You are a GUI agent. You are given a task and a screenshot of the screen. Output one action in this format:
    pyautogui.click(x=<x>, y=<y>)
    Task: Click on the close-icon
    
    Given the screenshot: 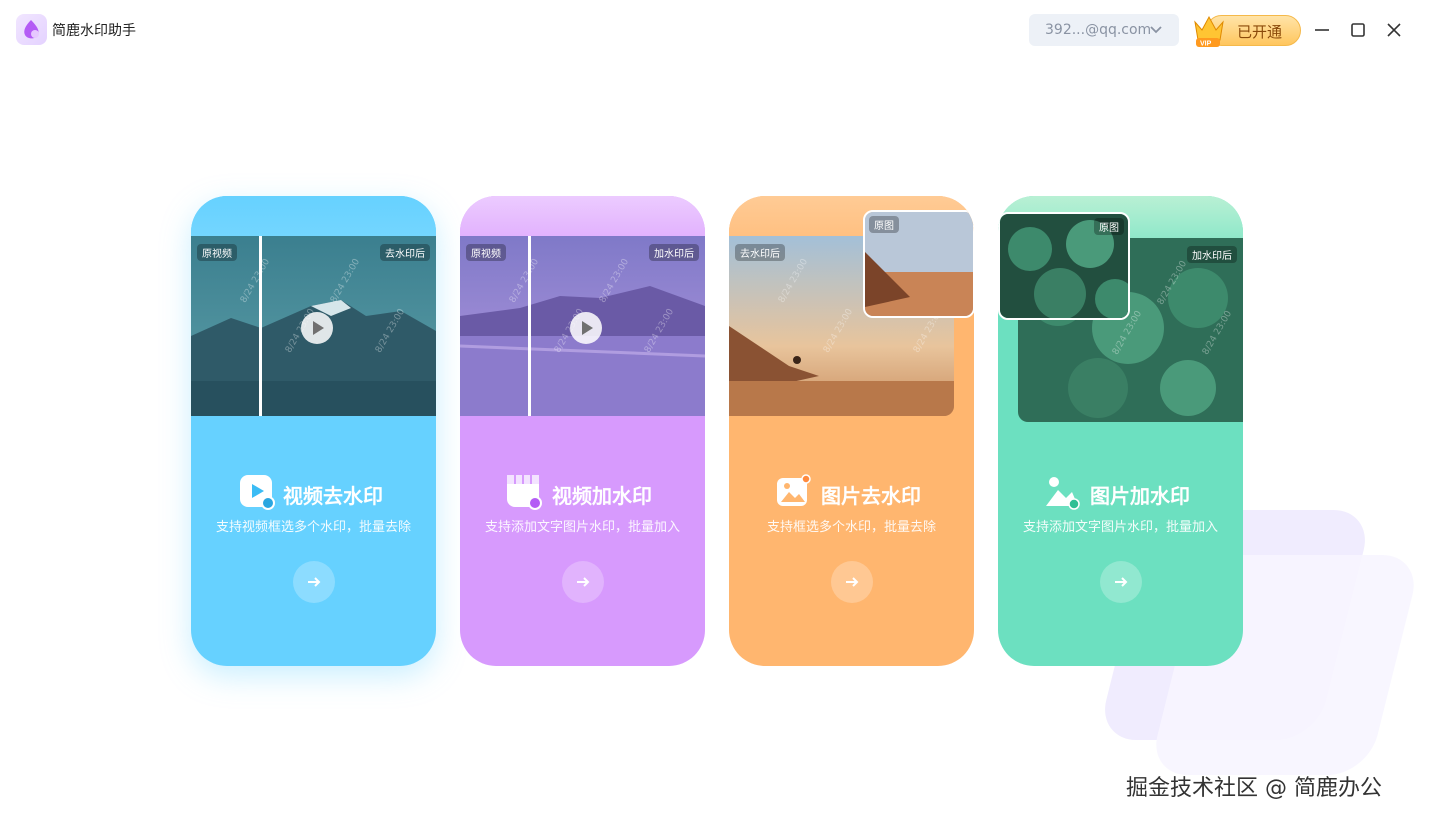 What is the action you would take?
    pyautogui.click(x=1394, y=30)
    